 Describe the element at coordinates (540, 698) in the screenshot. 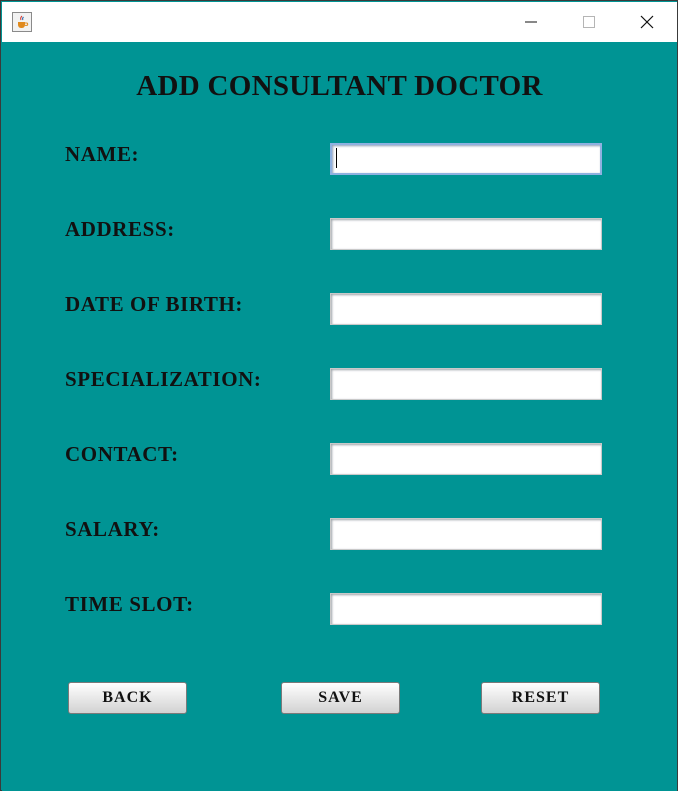

I see `reset-button: RESET` at that location.